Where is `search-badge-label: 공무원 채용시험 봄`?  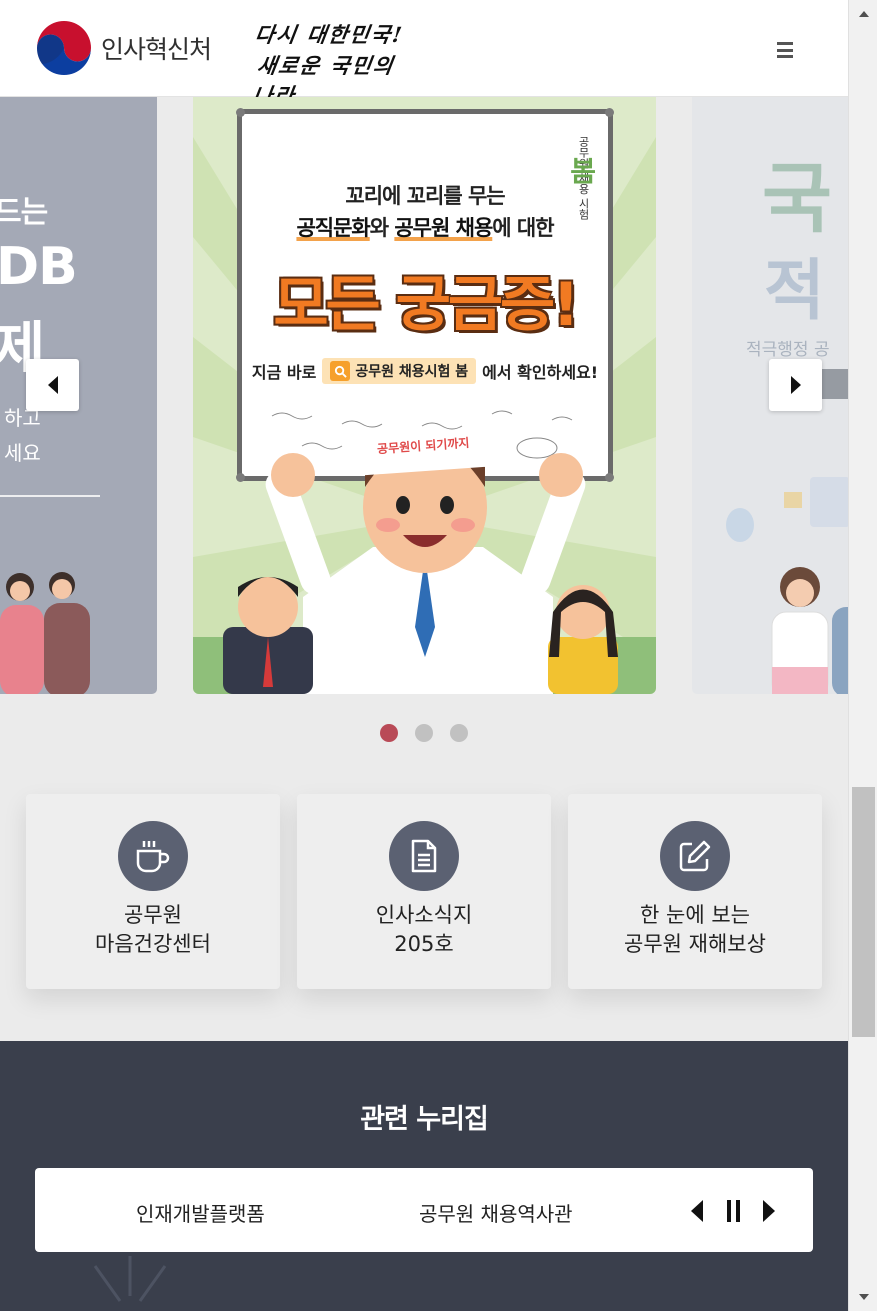
search-badge-label: 공무원 채용시험 봄 is located at coordinates (412, 372).